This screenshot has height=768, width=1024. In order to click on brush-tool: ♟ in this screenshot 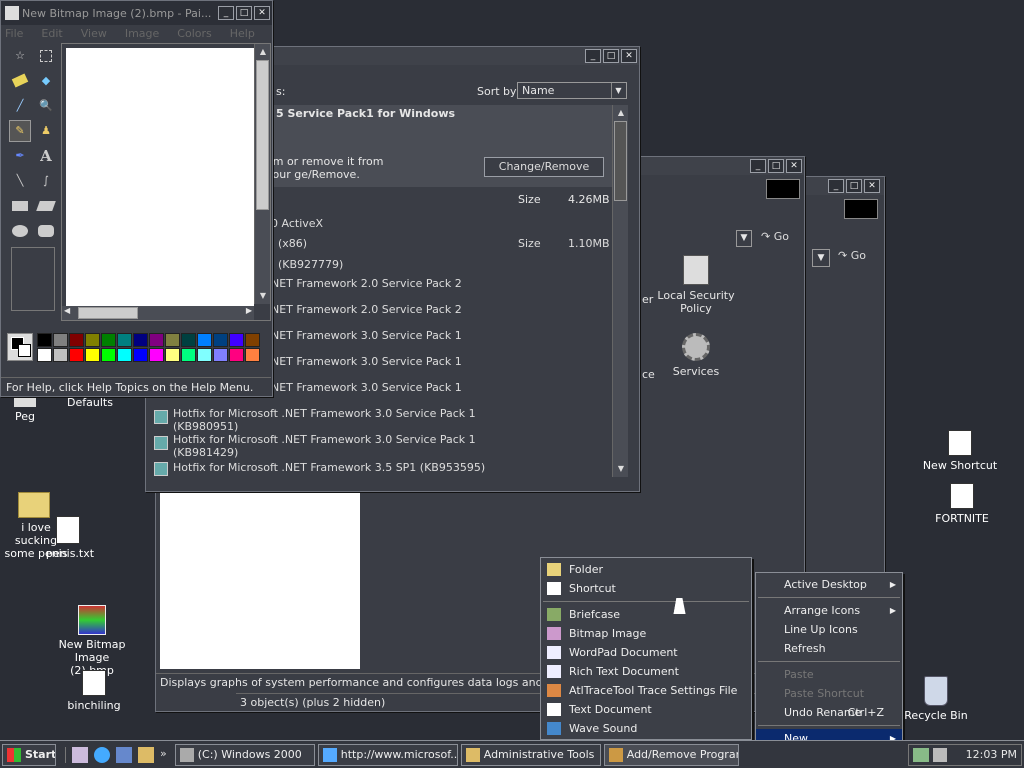, I will do `click(46, 131)`.